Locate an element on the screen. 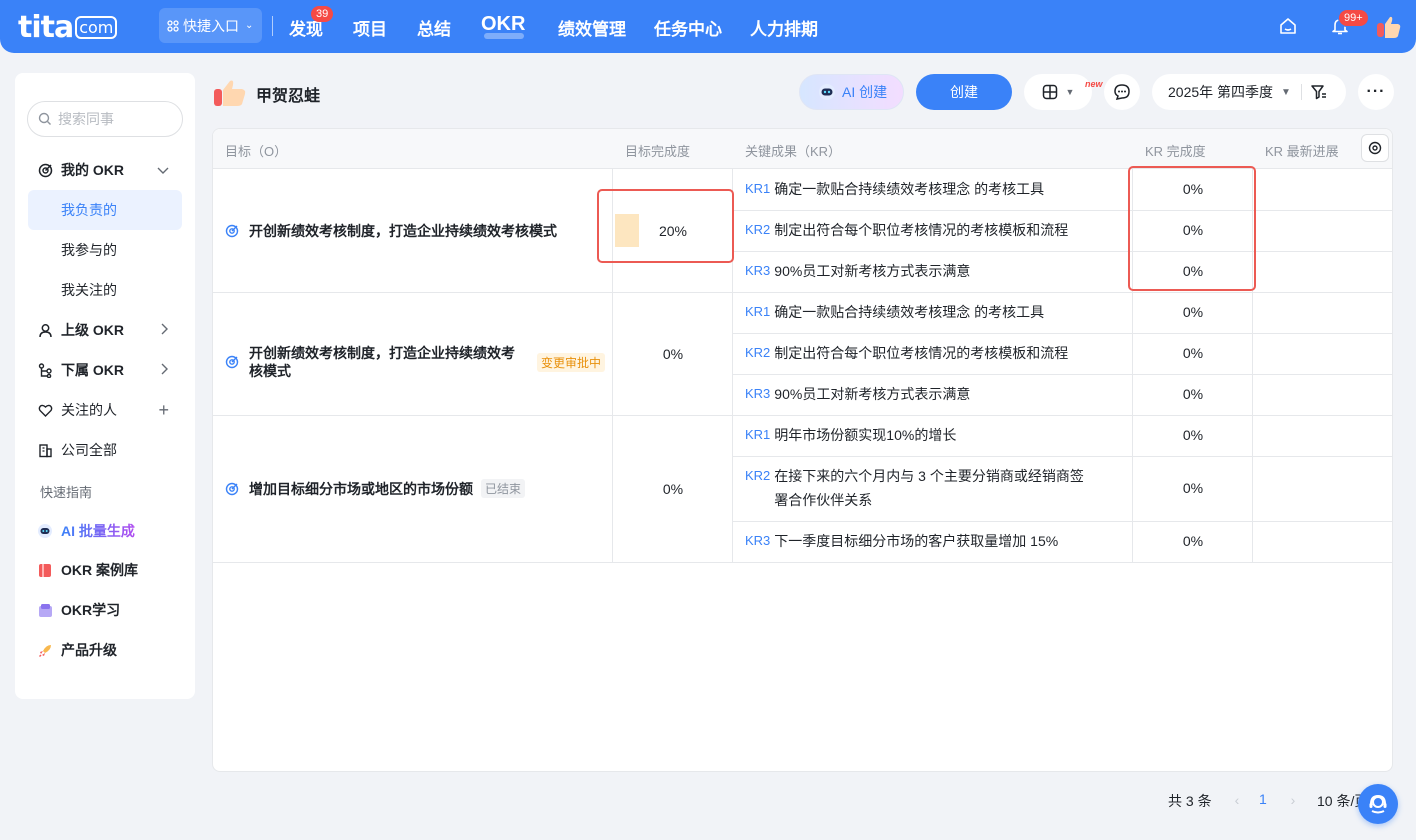 The image size is (1416, 840). nav-project: 项目 is located at coordinates (370, 27).